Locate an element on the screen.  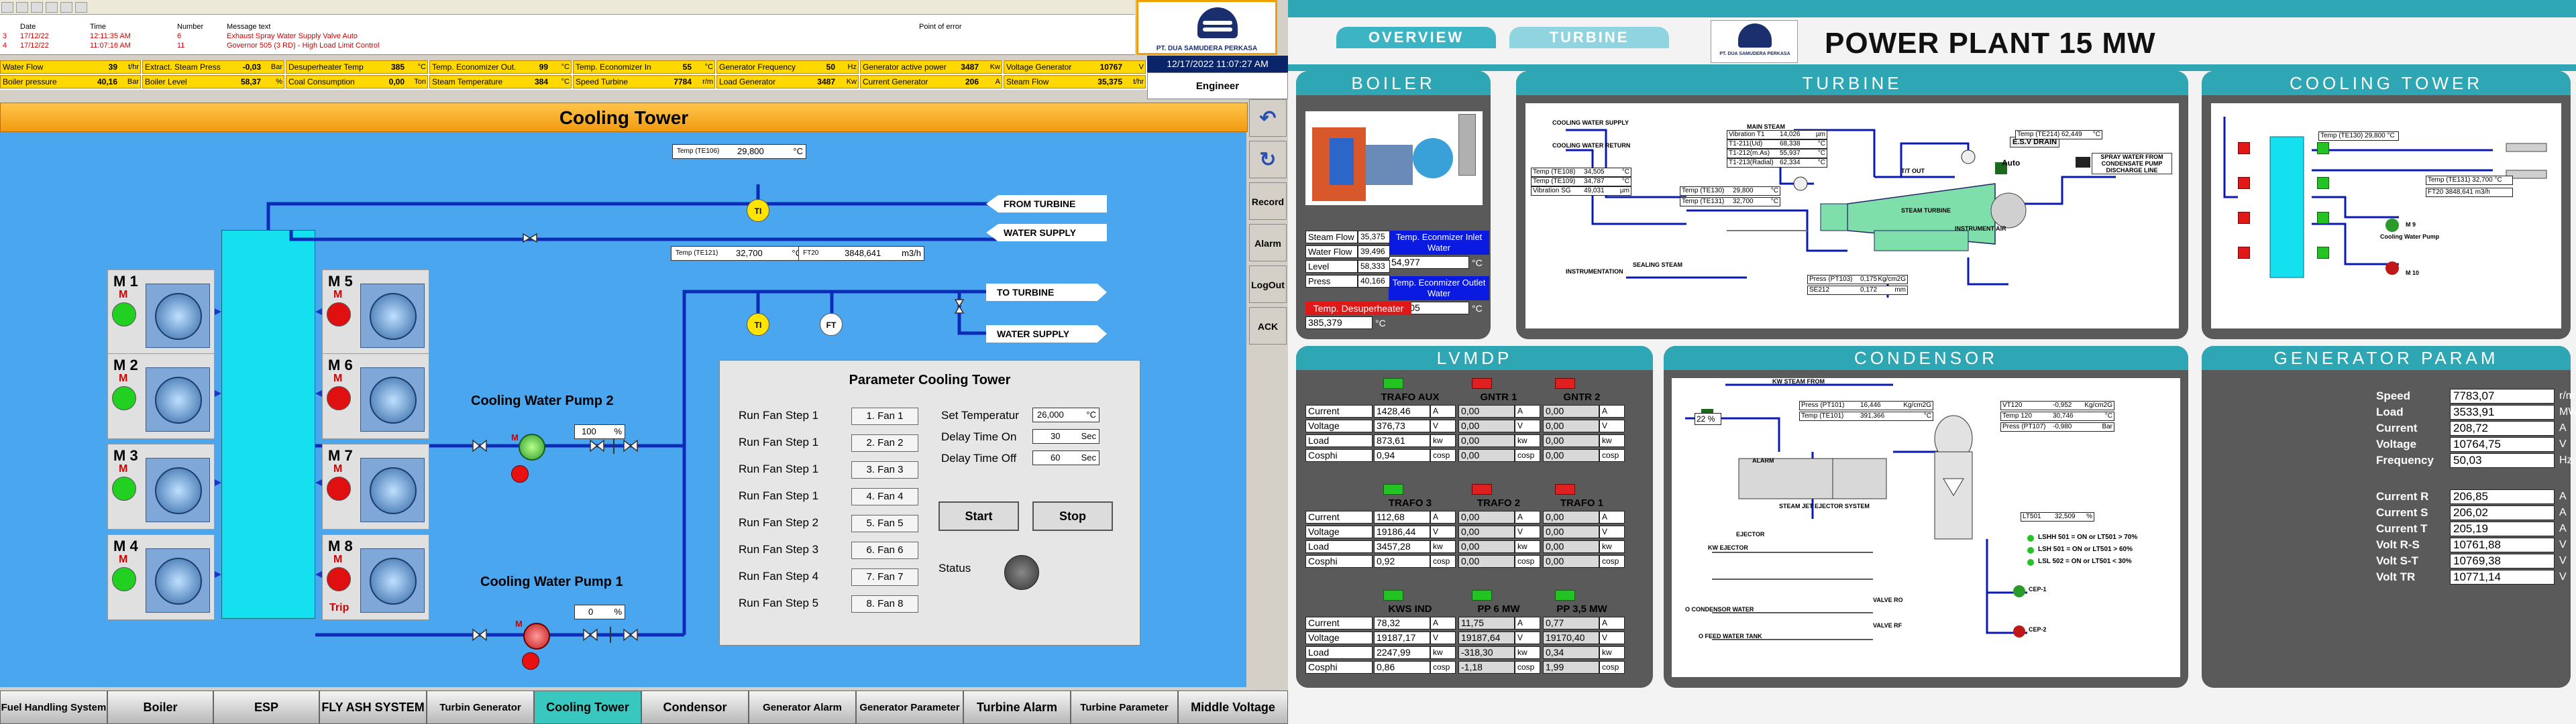
fan-step-button: 2. Fan 2 is located at coordinates (884, 443).